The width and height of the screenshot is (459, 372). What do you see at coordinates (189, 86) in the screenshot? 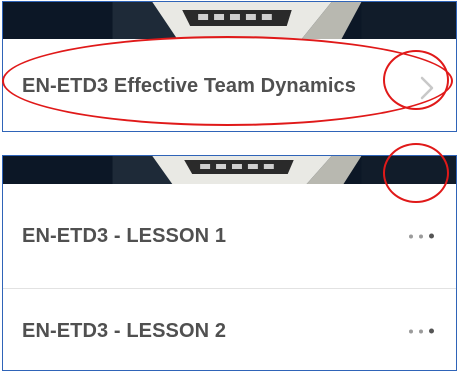
I see `course-title: EN-ETD3 Effective Team Dynamics` at bounding box center [189, 86].